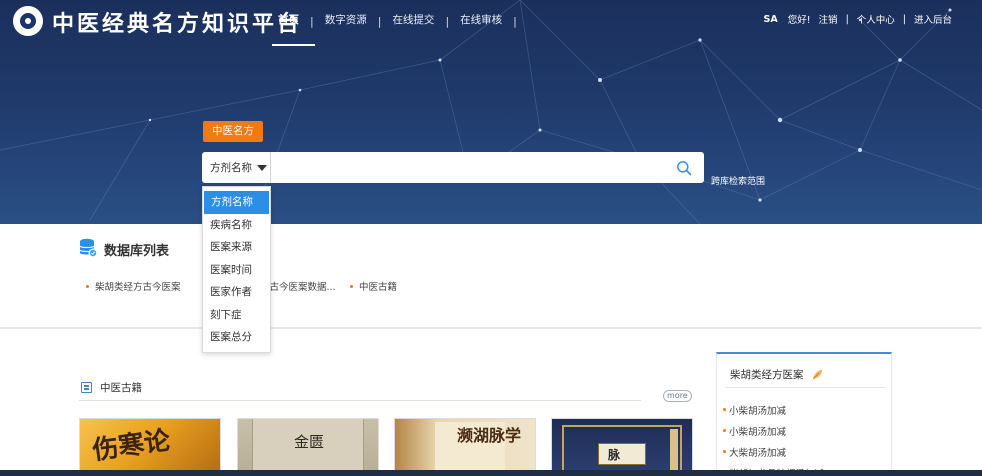  What do you see at coordinates (360, 400) in the screenshot?
I see `section-divider` at bounding box center [360, 400].